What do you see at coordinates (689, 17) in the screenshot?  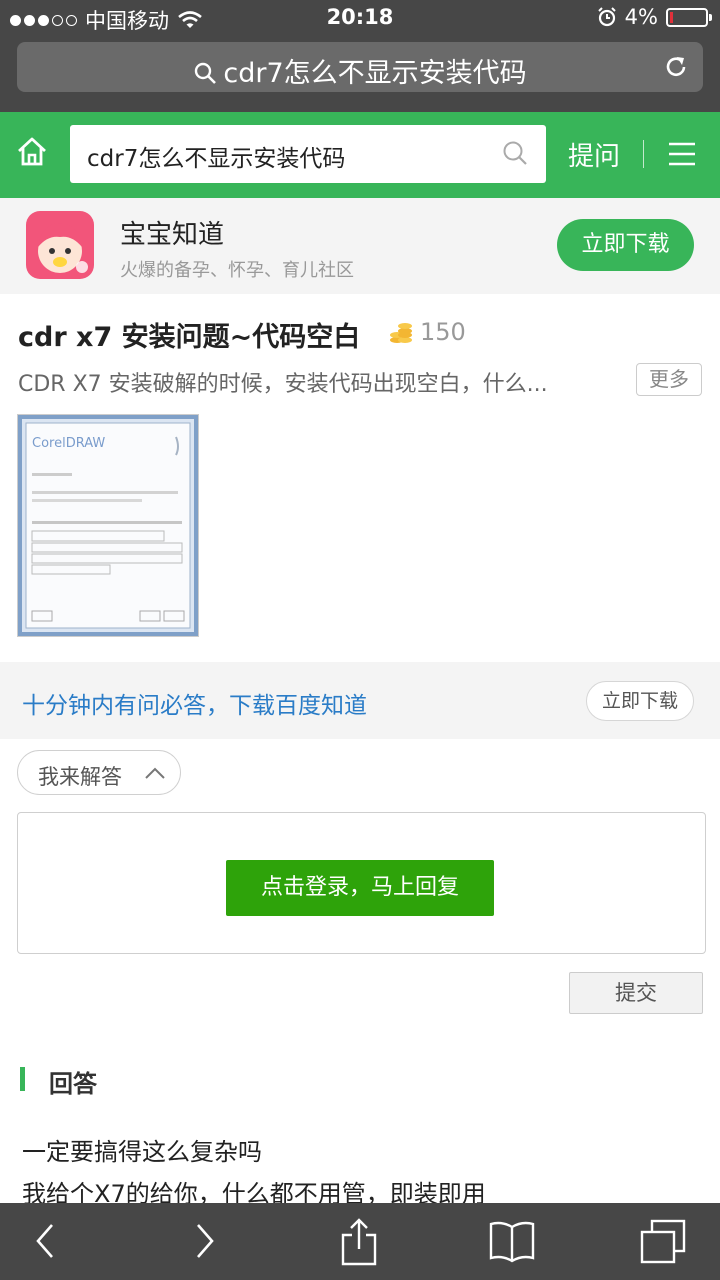 I see `battery-icon` at bounding box center [689, 17].